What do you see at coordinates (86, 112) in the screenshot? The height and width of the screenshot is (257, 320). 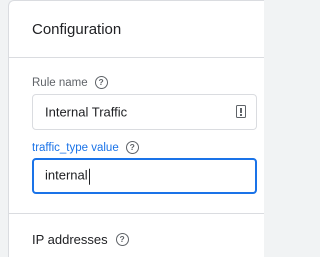 I see `rule-name-value: Internal Traffic` at bounding box center [86, 112].